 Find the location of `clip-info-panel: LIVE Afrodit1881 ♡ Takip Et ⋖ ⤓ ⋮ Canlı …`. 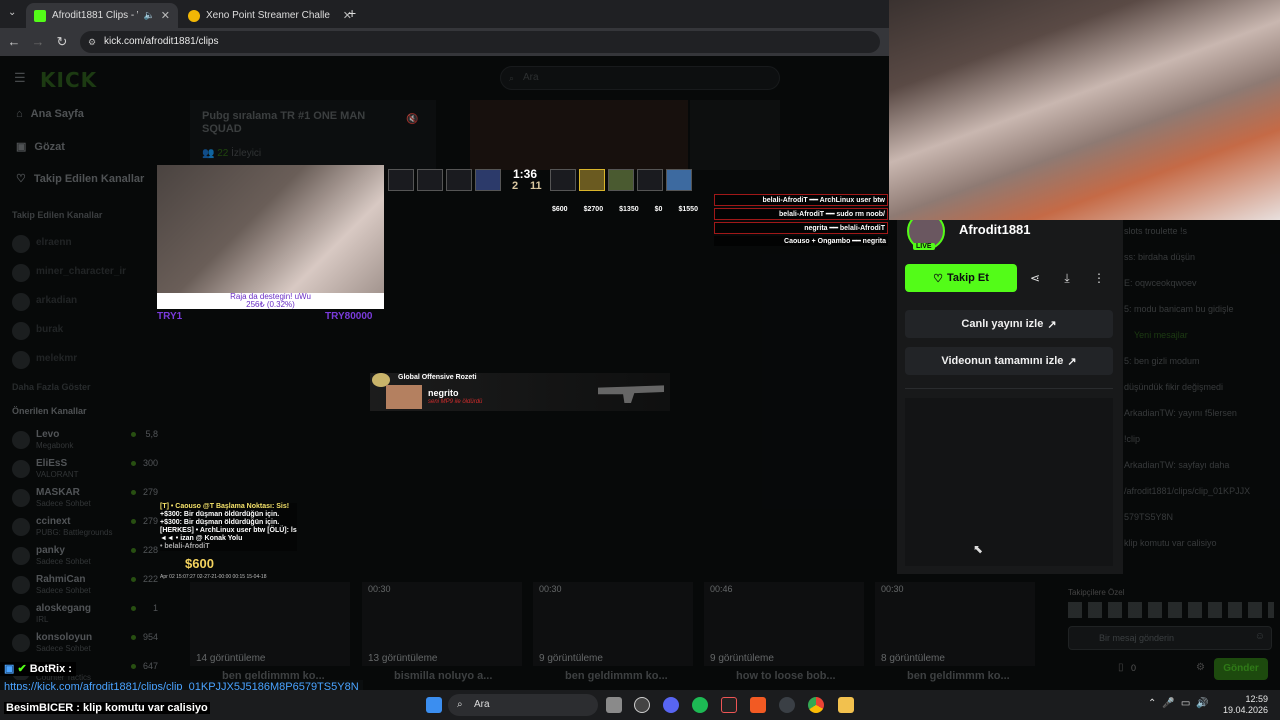

clip-info-panel: LIVE Afrodit1881 ♡ Takip Et ⋖ ⤓ ⋮ Canlı … is located at coordinates (1010, 393).